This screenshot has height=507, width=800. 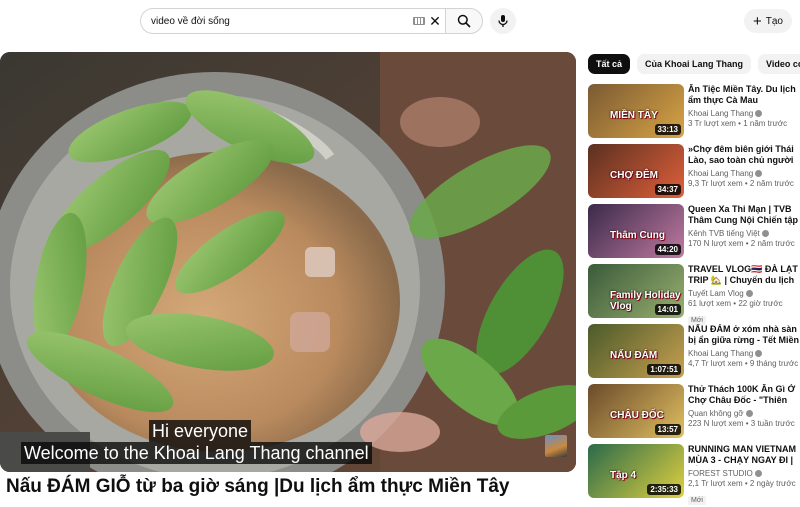 What do you see at coordinates (636, 291) in the screenshot?
I see `video-thumbnail: Family Holiday Vlog 14:01` at bounding box center [636, 291].